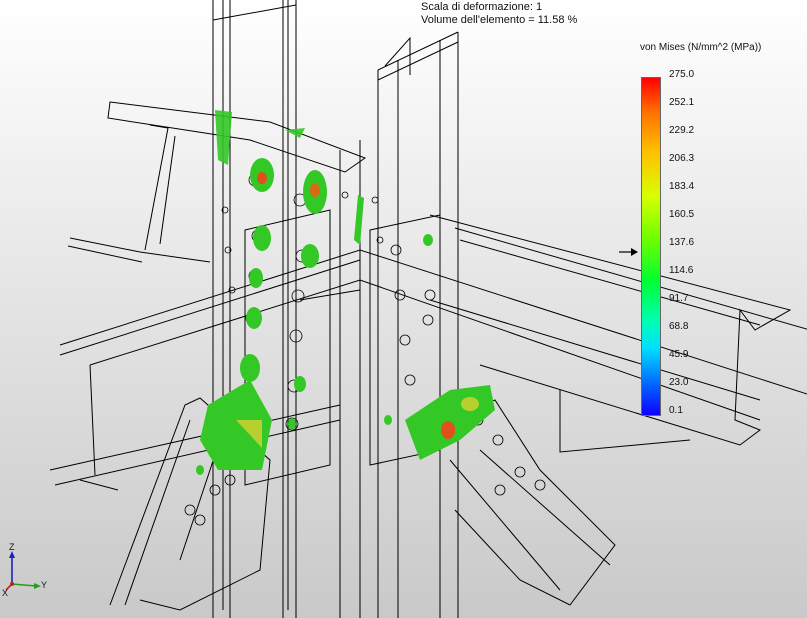 The image size is (807, 618). Describe the element at coordinates (682, 74) in the screenshot. I see `legend-tick: 275.0` at that location.